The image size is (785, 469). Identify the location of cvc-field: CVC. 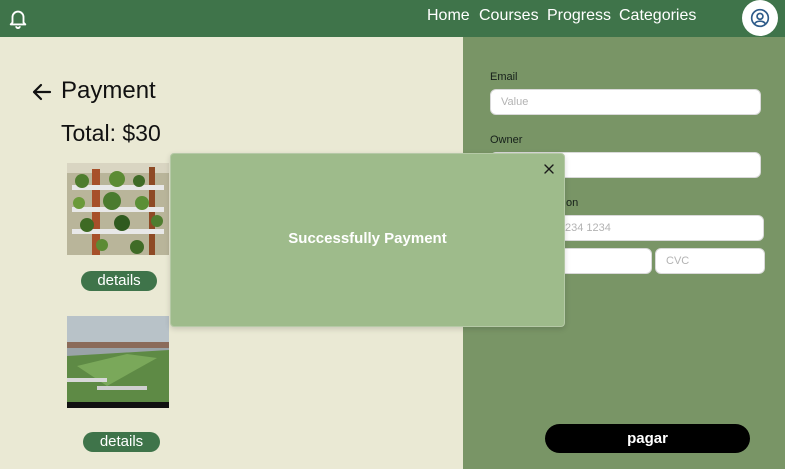
(710, 261).